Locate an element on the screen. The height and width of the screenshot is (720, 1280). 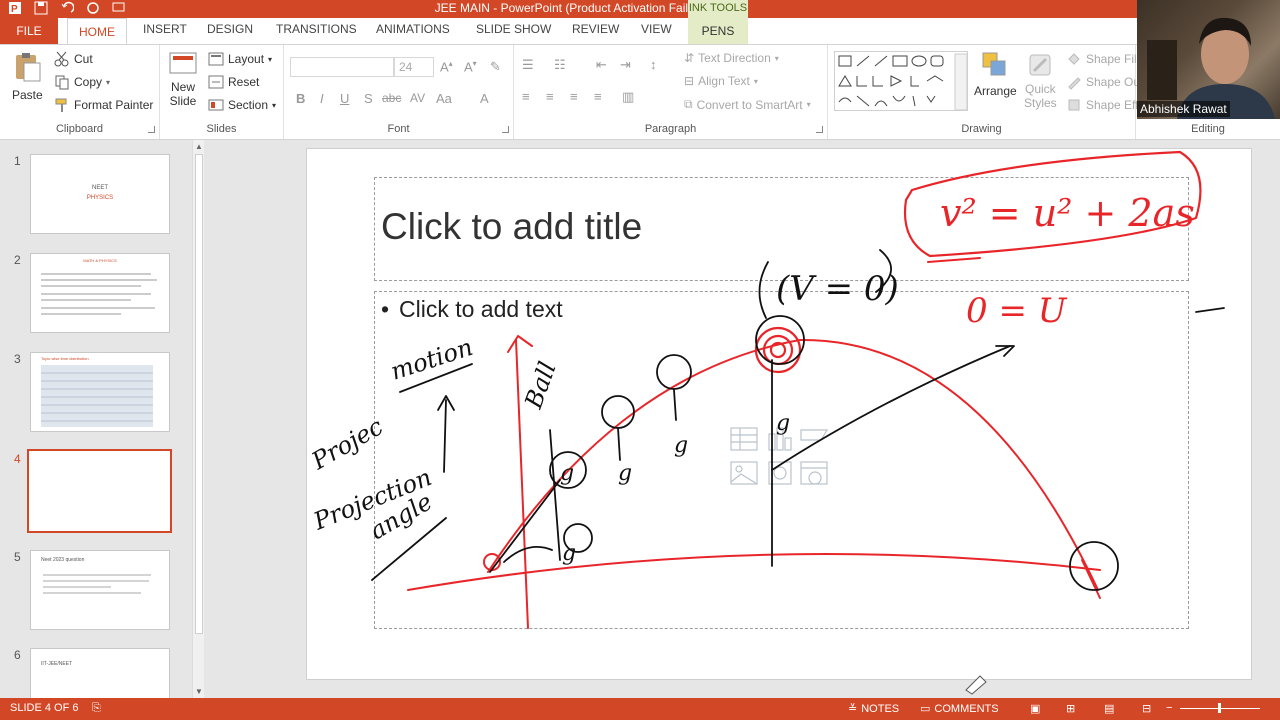
format-painter-button: Format Painter is located at coordinates (103, 105).